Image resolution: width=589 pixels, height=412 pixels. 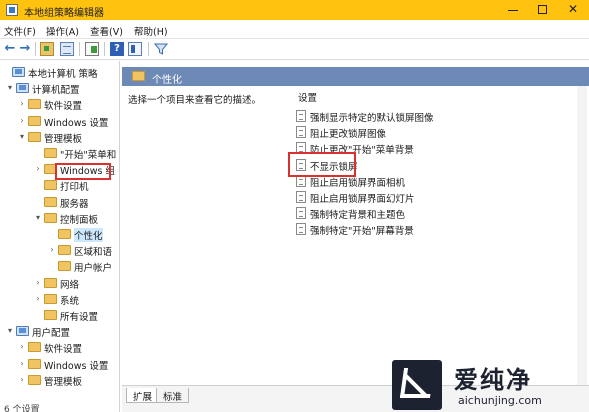 I want to click on user-config-icon, so click(x=22, y=331).